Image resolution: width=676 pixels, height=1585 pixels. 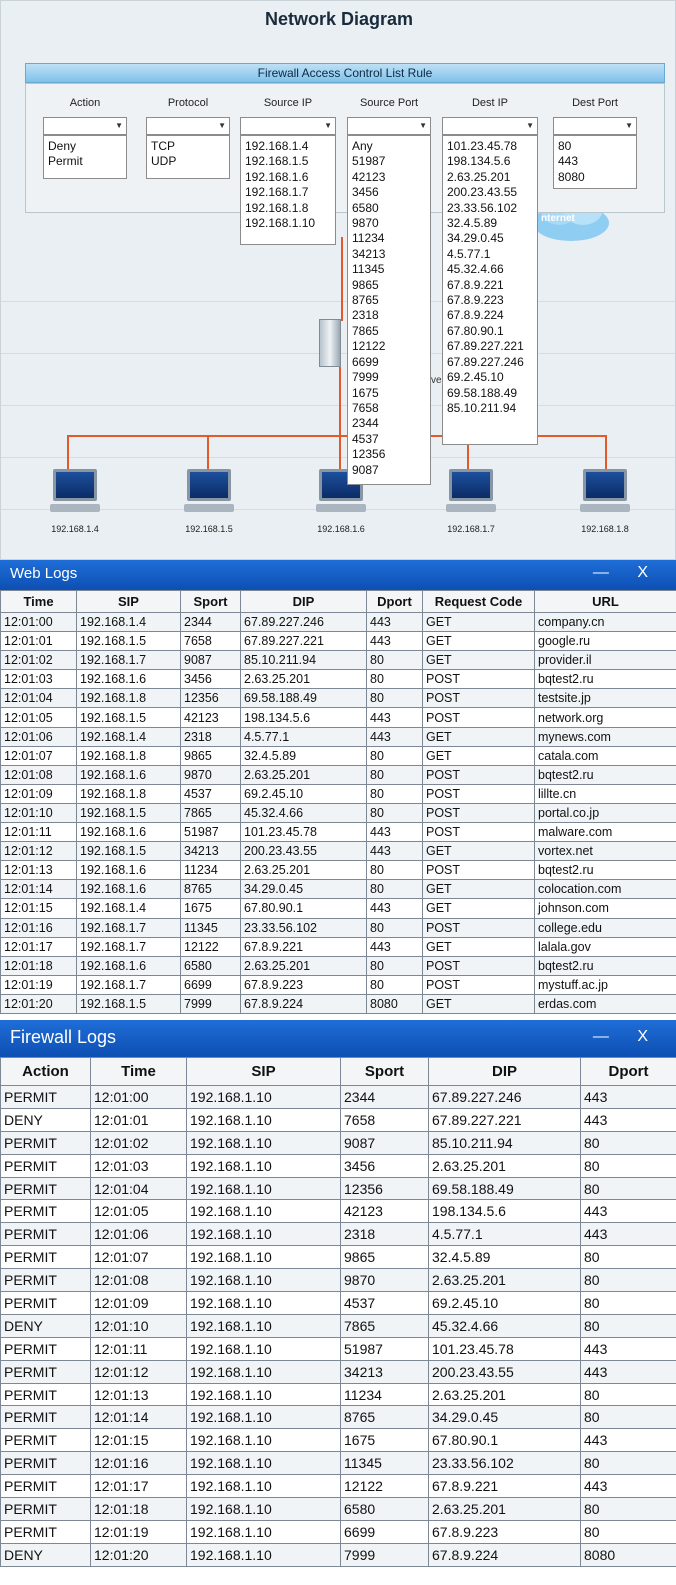 What do you see at coordinates (490, 208) in the screenshot?
I see `option-item: 23.33.56.102` at bounding box center [490, 208].